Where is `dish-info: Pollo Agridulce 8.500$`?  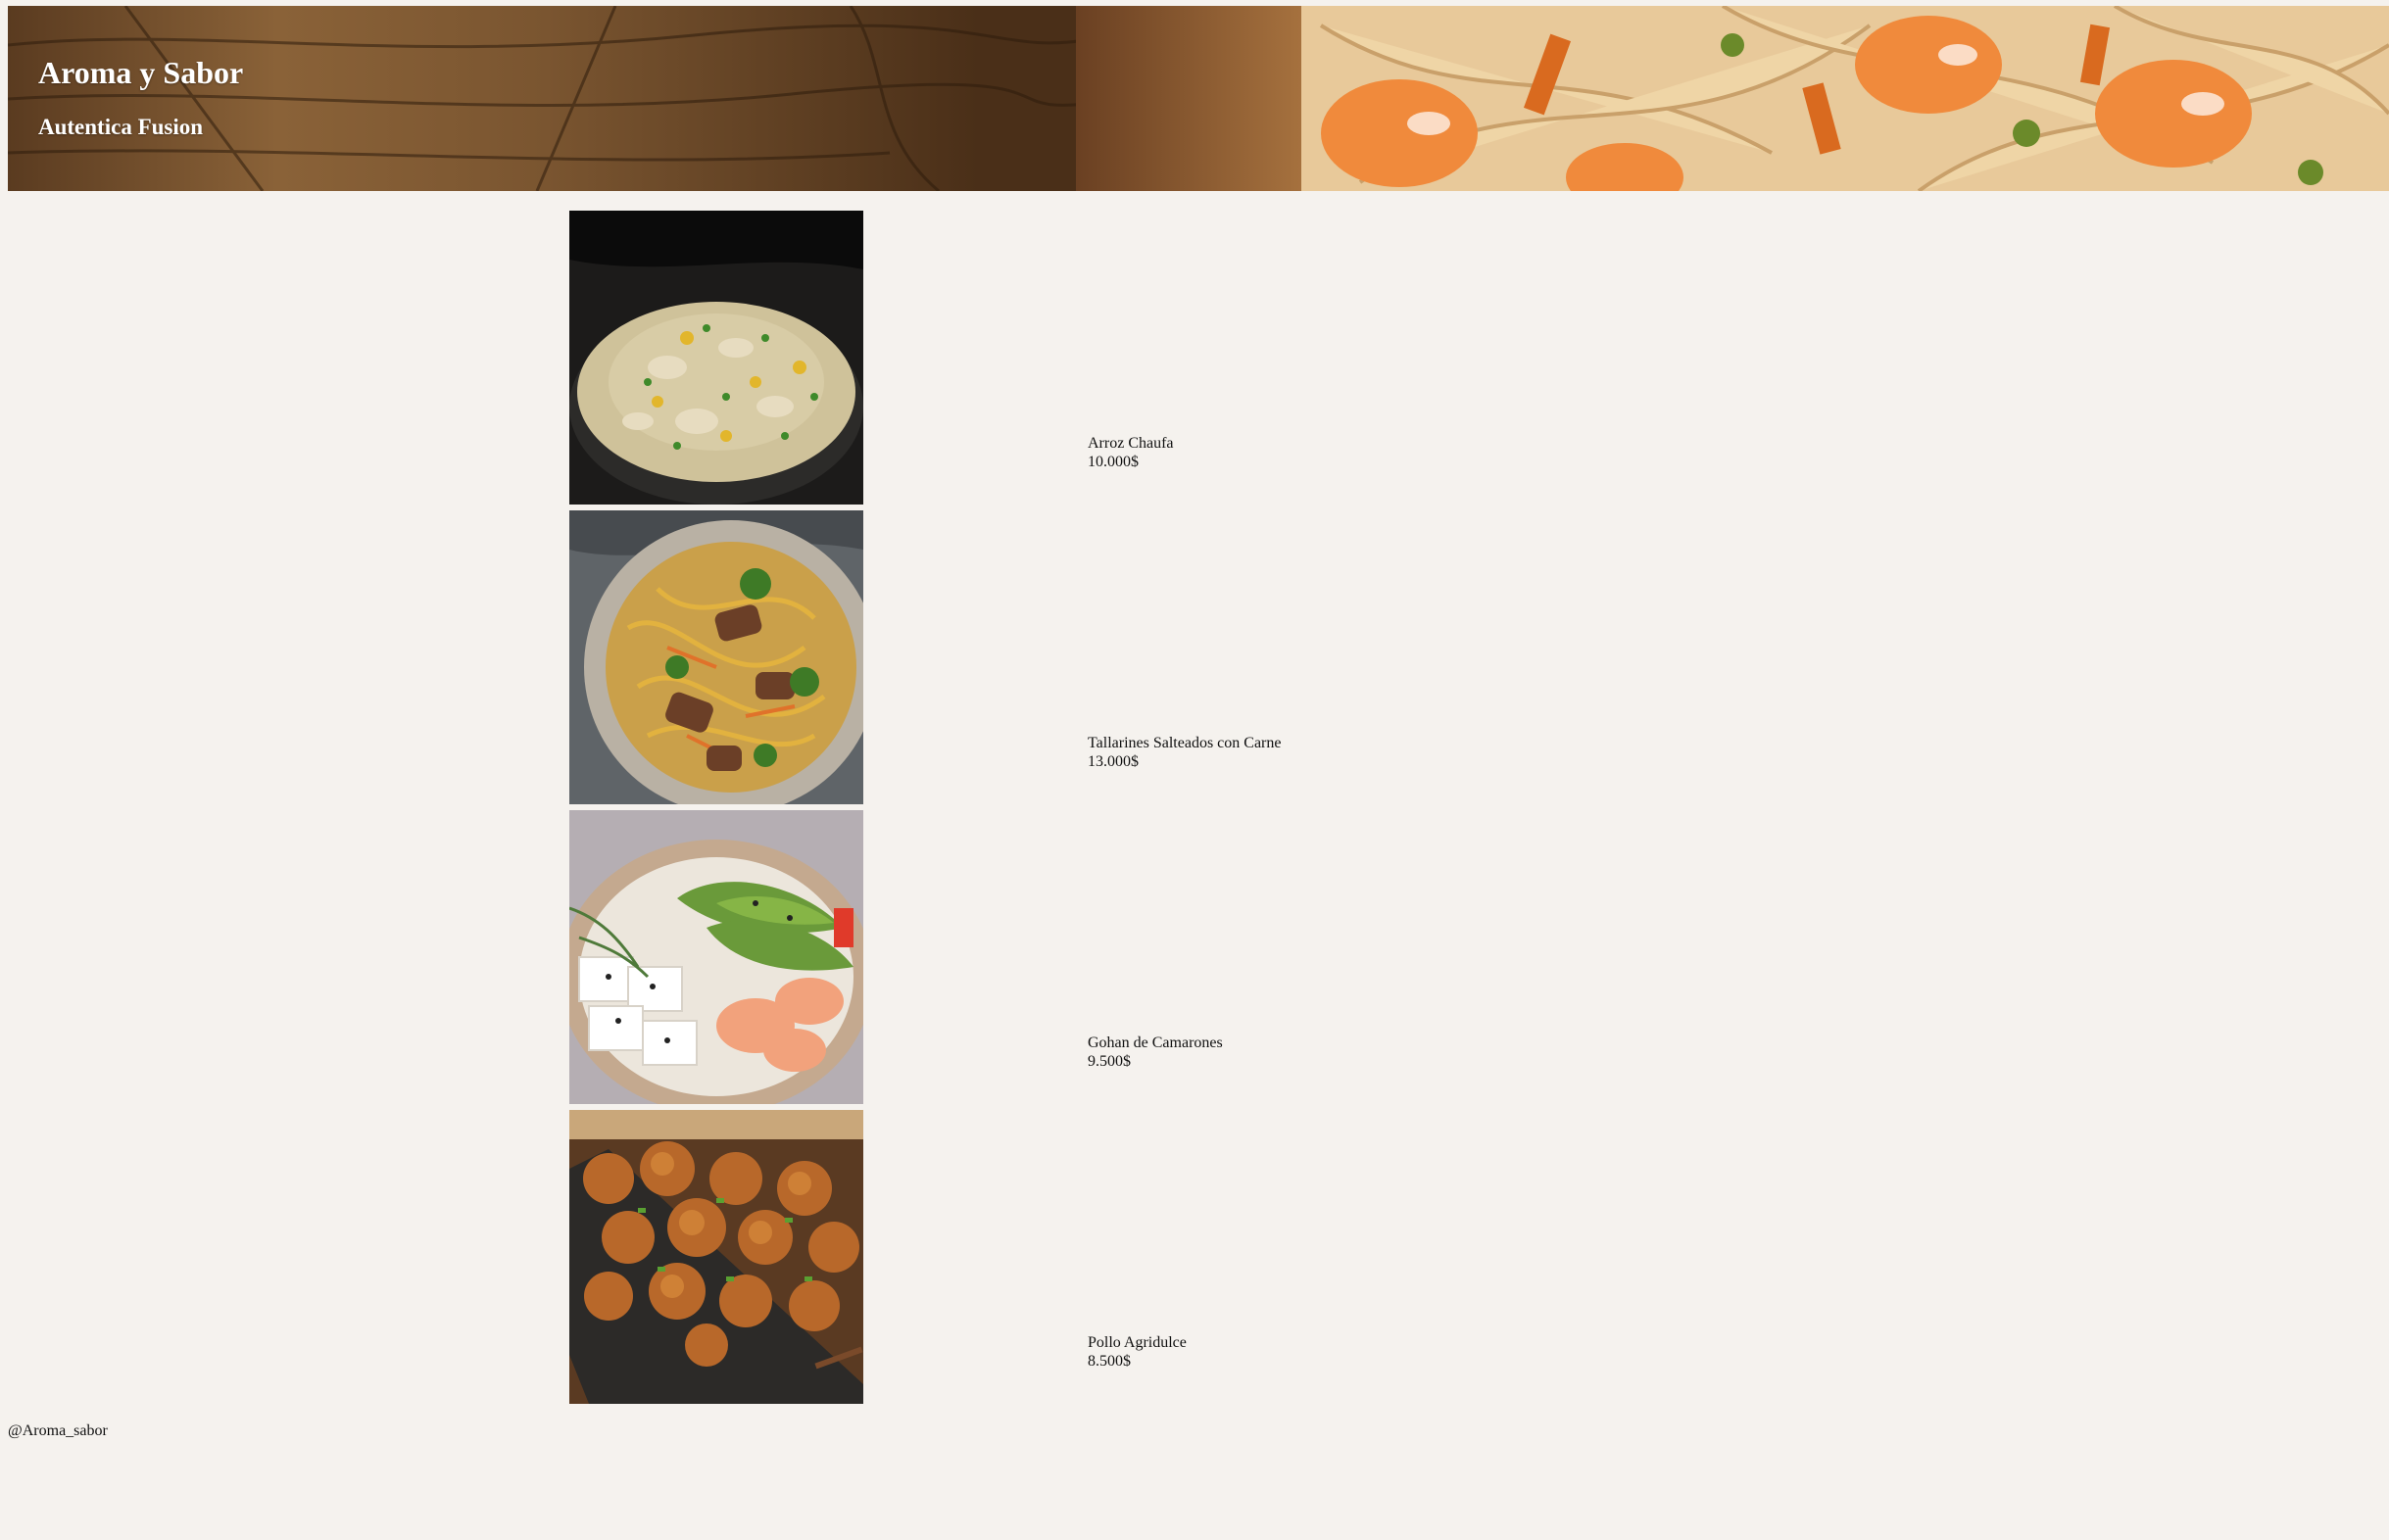 dish-info: Pollo Agridulce 8.500$ is located at coordinates (1137, 1352).